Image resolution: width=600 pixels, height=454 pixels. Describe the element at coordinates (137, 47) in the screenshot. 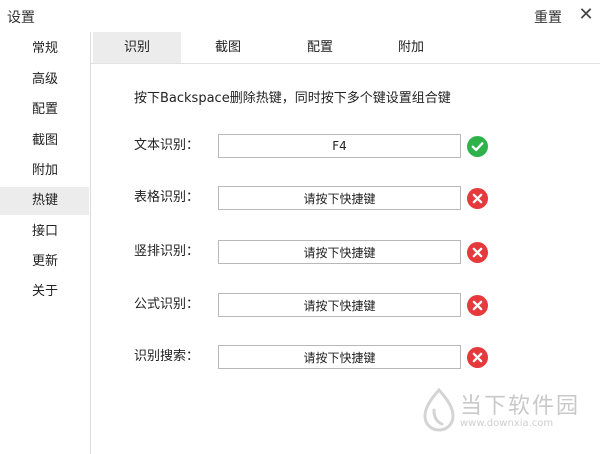

I see `tab-recognition: 识别` at that location.